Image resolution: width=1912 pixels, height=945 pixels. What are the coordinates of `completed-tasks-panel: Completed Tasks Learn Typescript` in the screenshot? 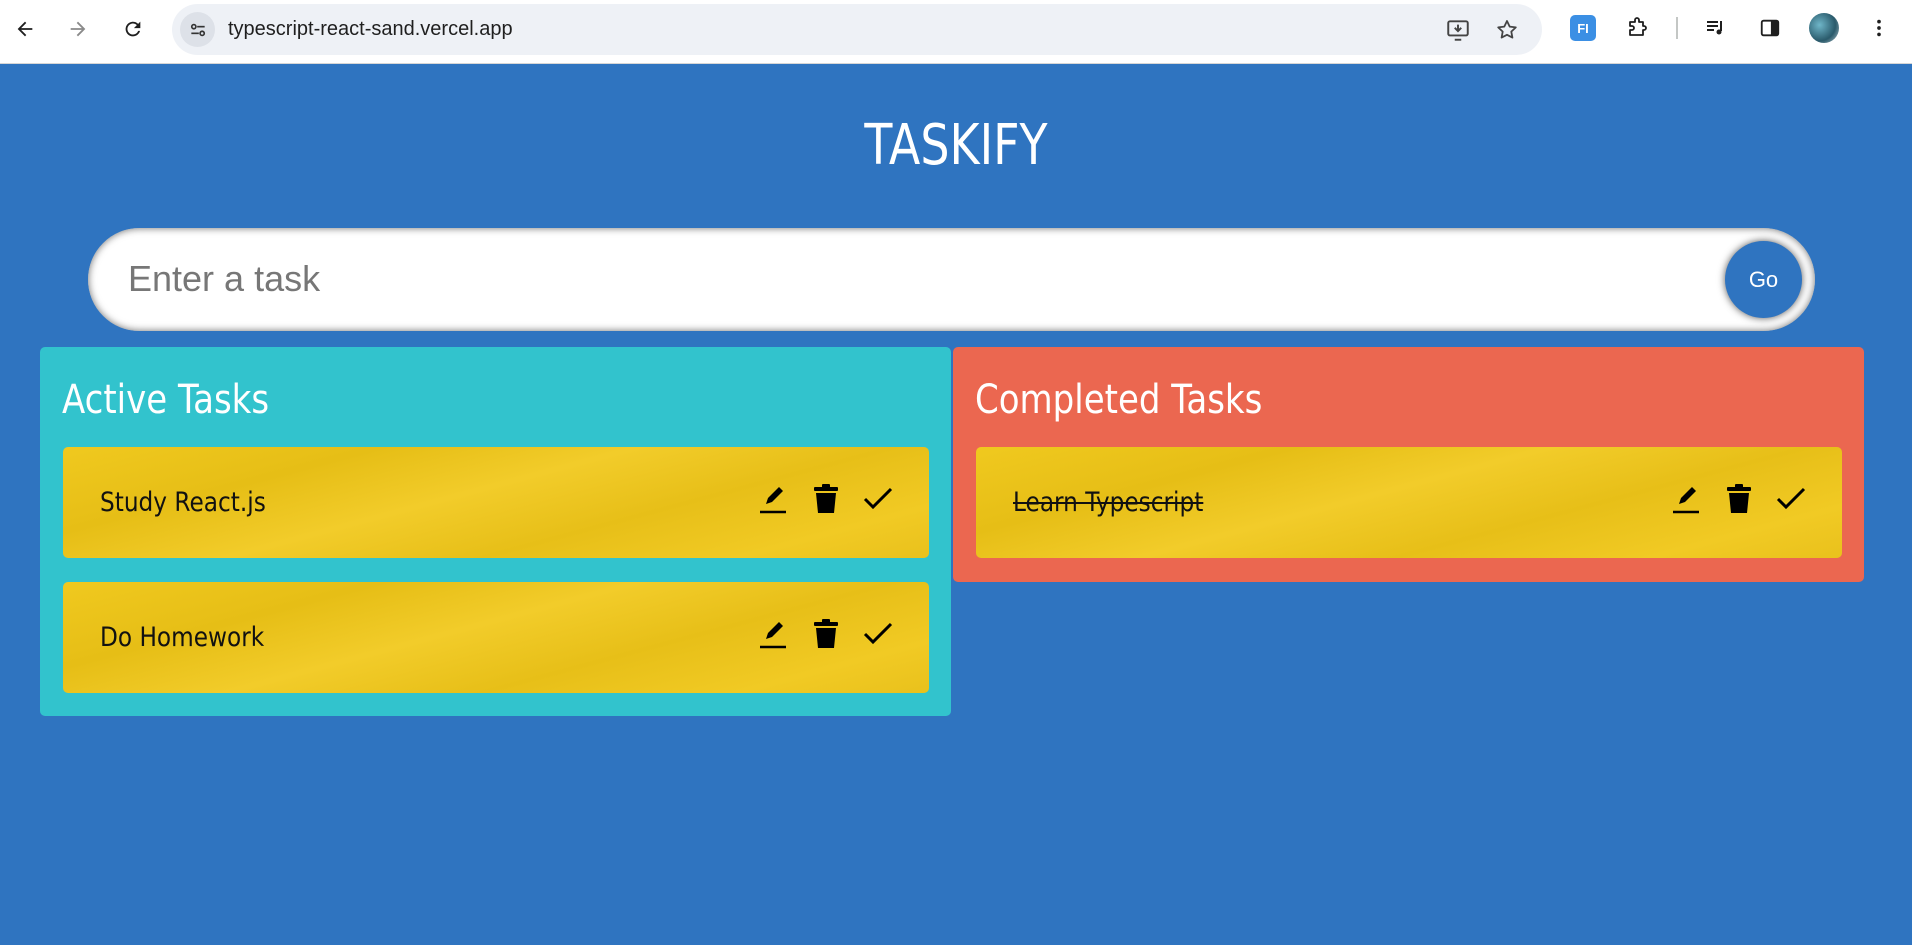 It's located at (1408, 464).